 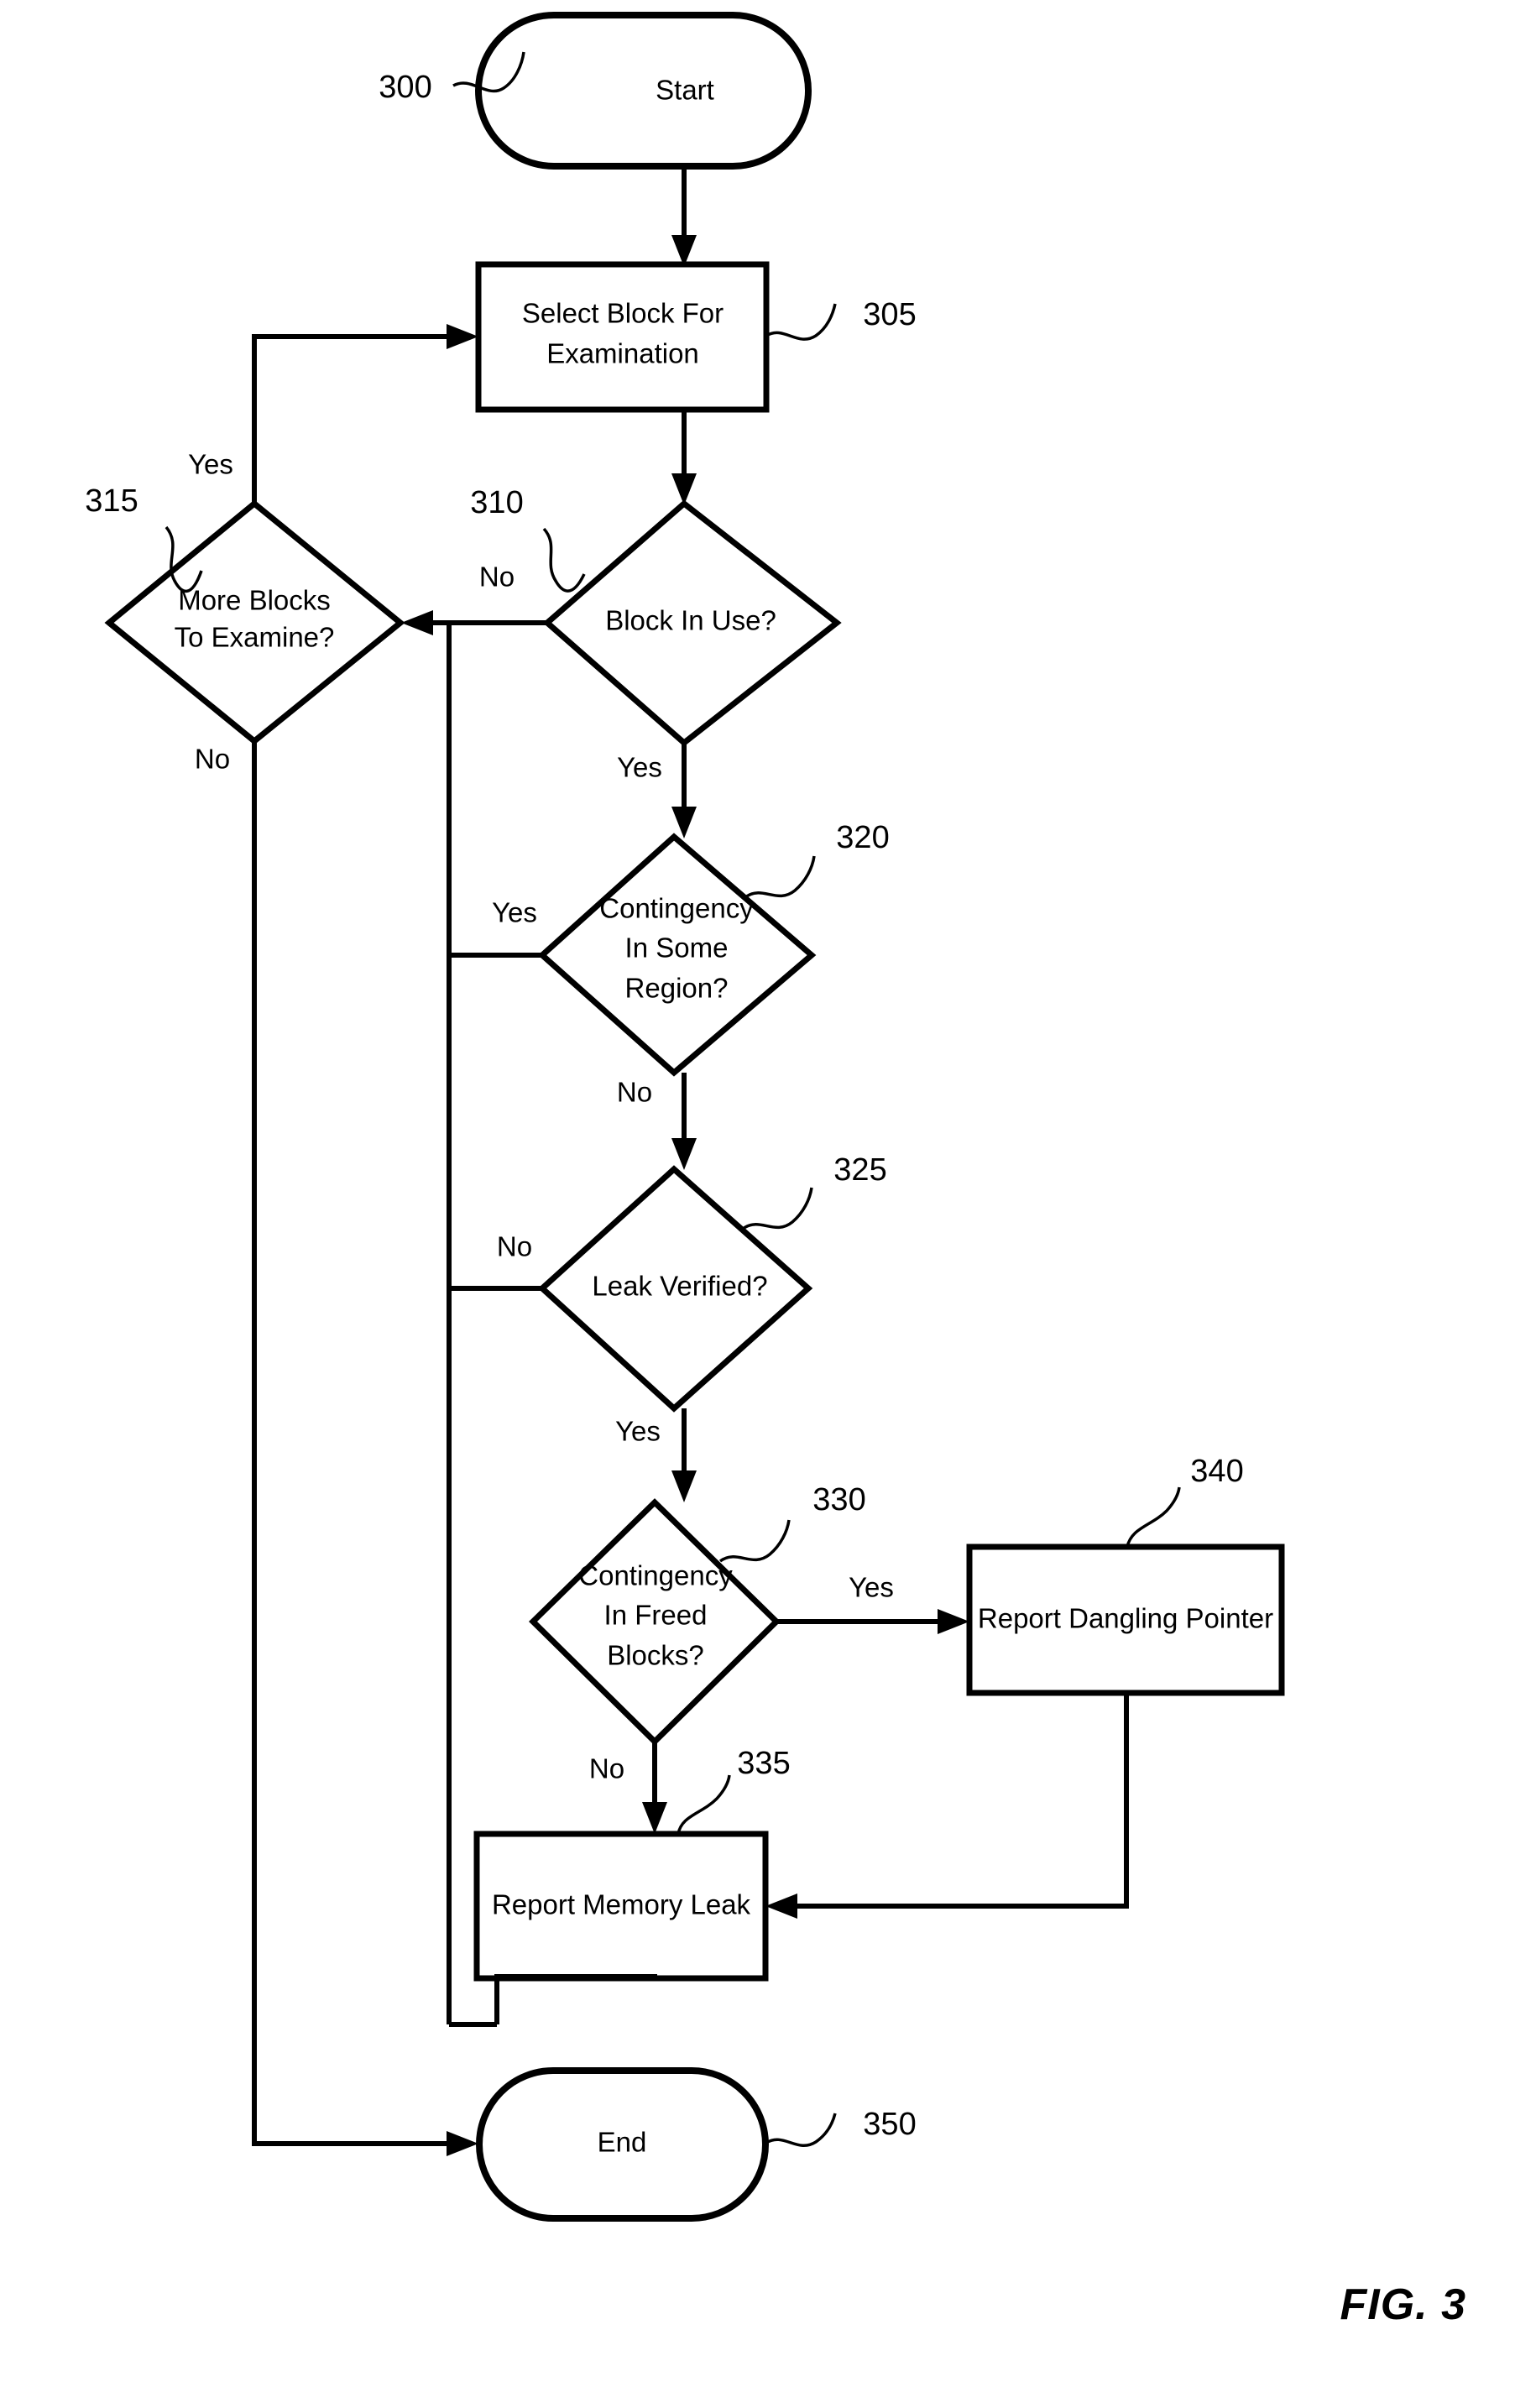 What do you see at coordinates (212, 759) in the screenshot?
I see `edge-label-more-blocks-no: No` at bounding box center [212, 759].